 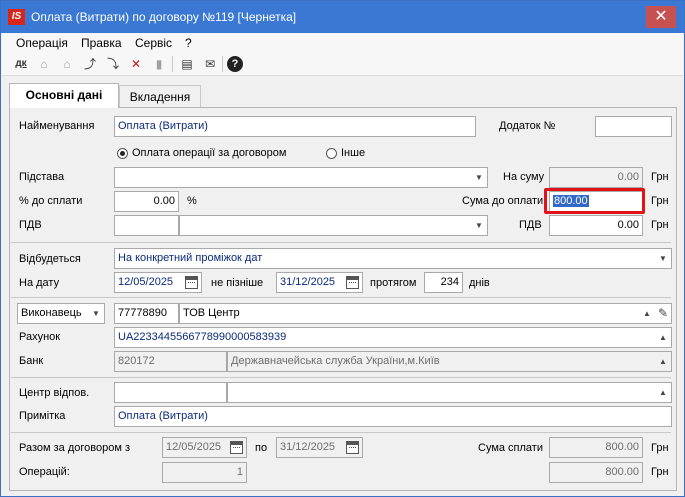 What do you see at coordinates (44, 472) in the screenshot?
I see `operations-label: Операцій:` at bounding box center [44, 472].